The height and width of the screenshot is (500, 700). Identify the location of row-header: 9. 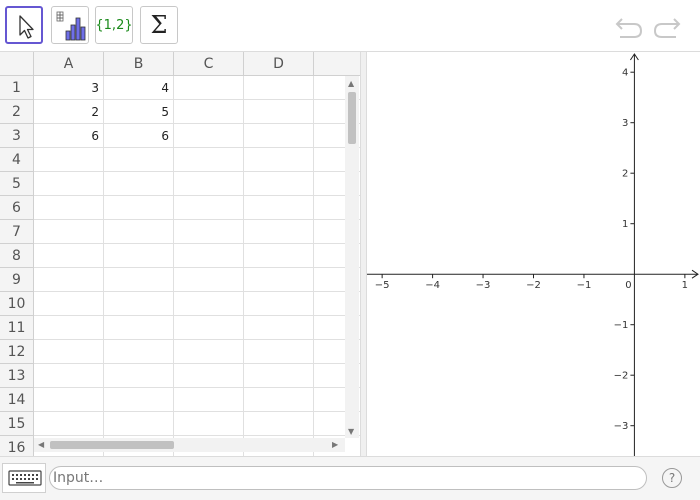
(17, 280).